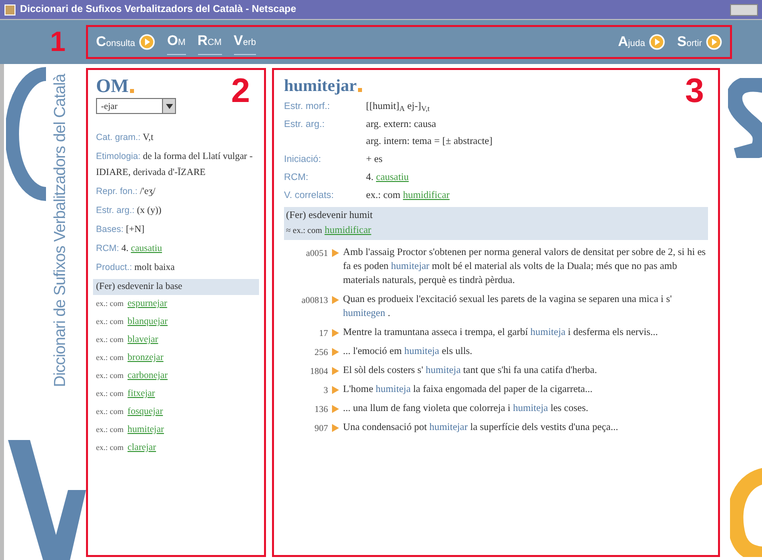 Image resolution: width=762 pixels, height=560 pixels. What do you see at coordinates (146, 430) in the screenshot?
I see `link: humitejar` at bounding box center [146, 430].